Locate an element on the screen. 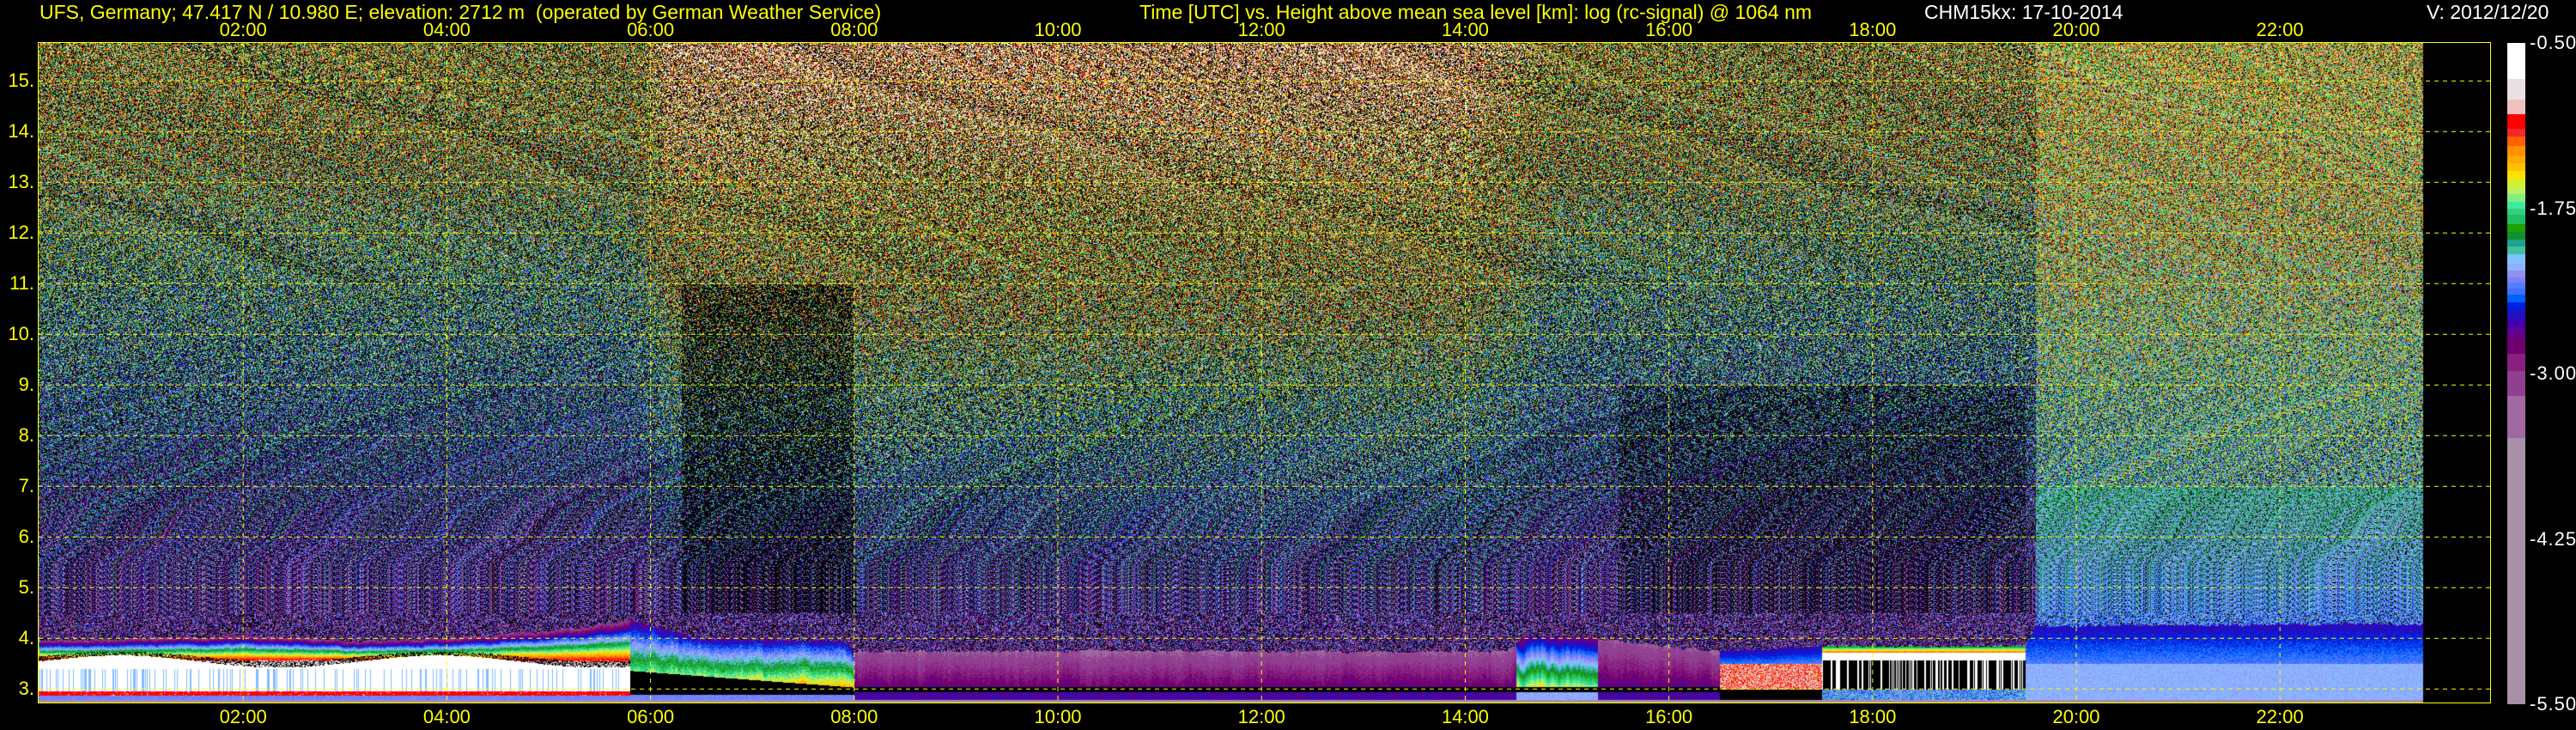  x-tick-label-bottom: 18:00 is located at coordinates (1873, 716).